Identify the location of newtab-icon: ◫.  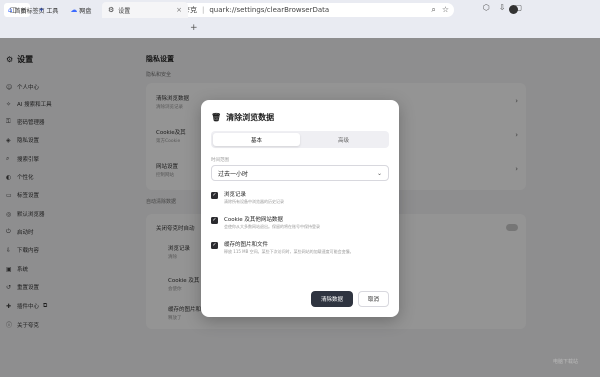
(13, 10).